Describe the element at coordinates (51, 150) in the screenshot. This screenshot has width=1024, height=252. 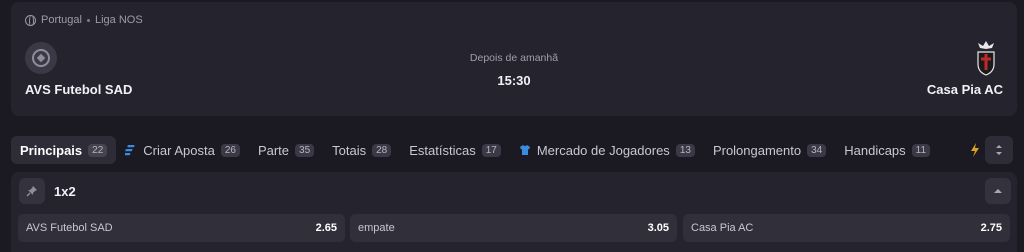
I see `tab-label: Principais` at that location.